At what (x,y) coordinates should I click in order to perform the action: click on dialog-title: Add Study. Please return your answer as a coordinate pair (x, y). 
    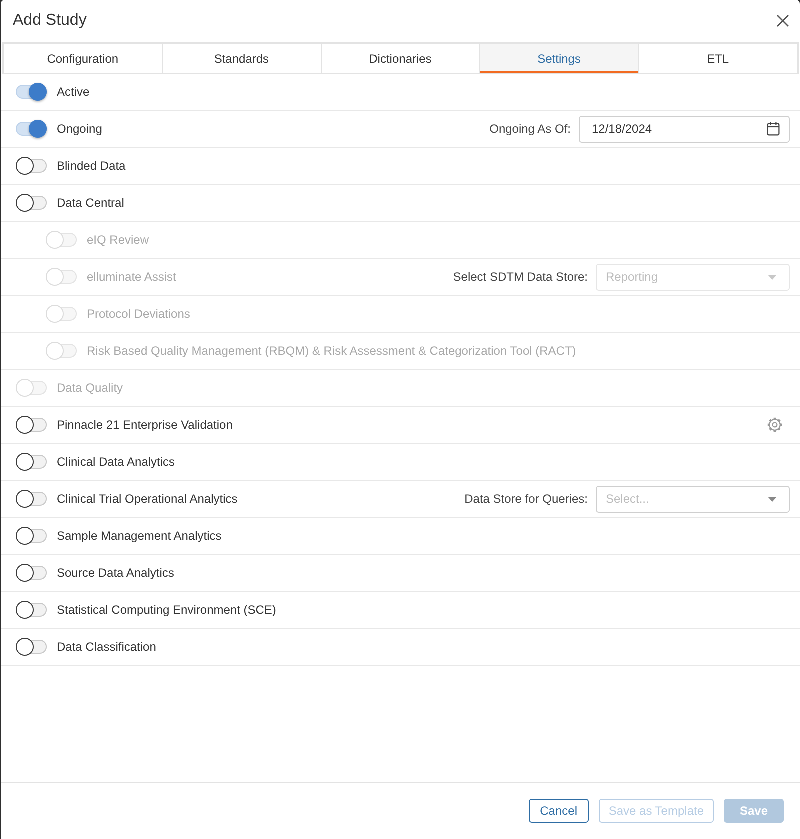
    Looking at the image, I should click on (50, 21).